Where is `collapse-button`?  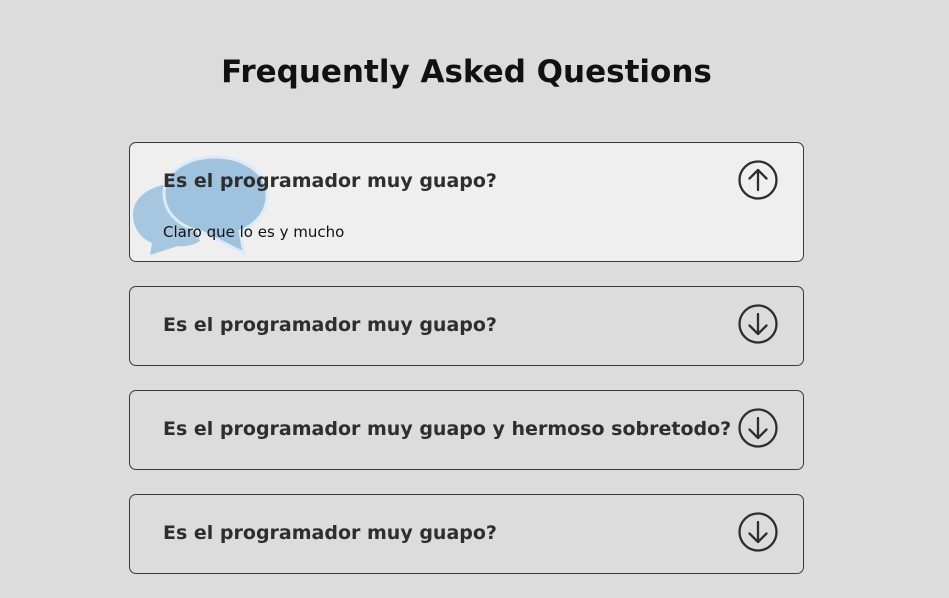
collapse-button is located at coordinates (758, 180).